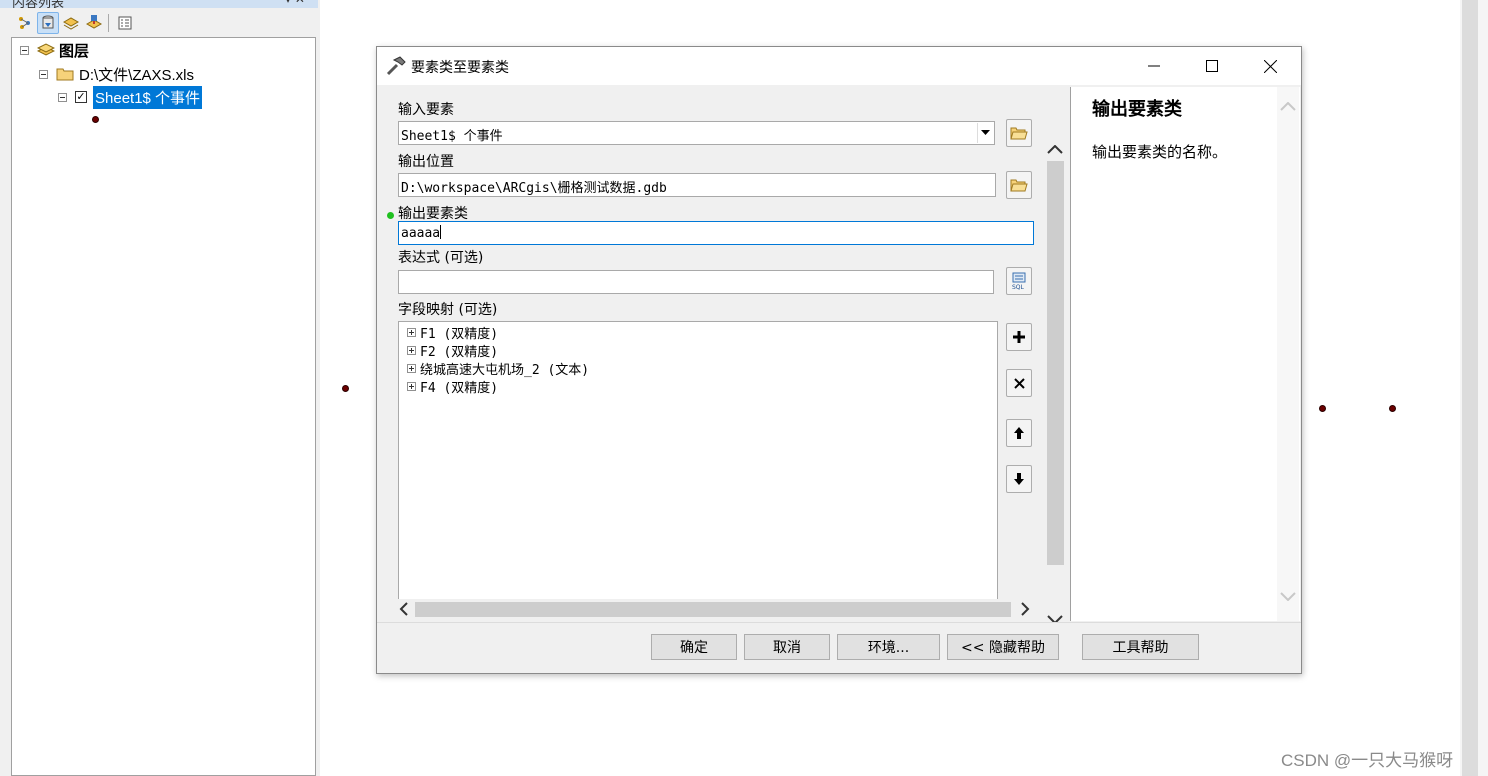  I want to click on ok-button: 确定, so click(694, 647).